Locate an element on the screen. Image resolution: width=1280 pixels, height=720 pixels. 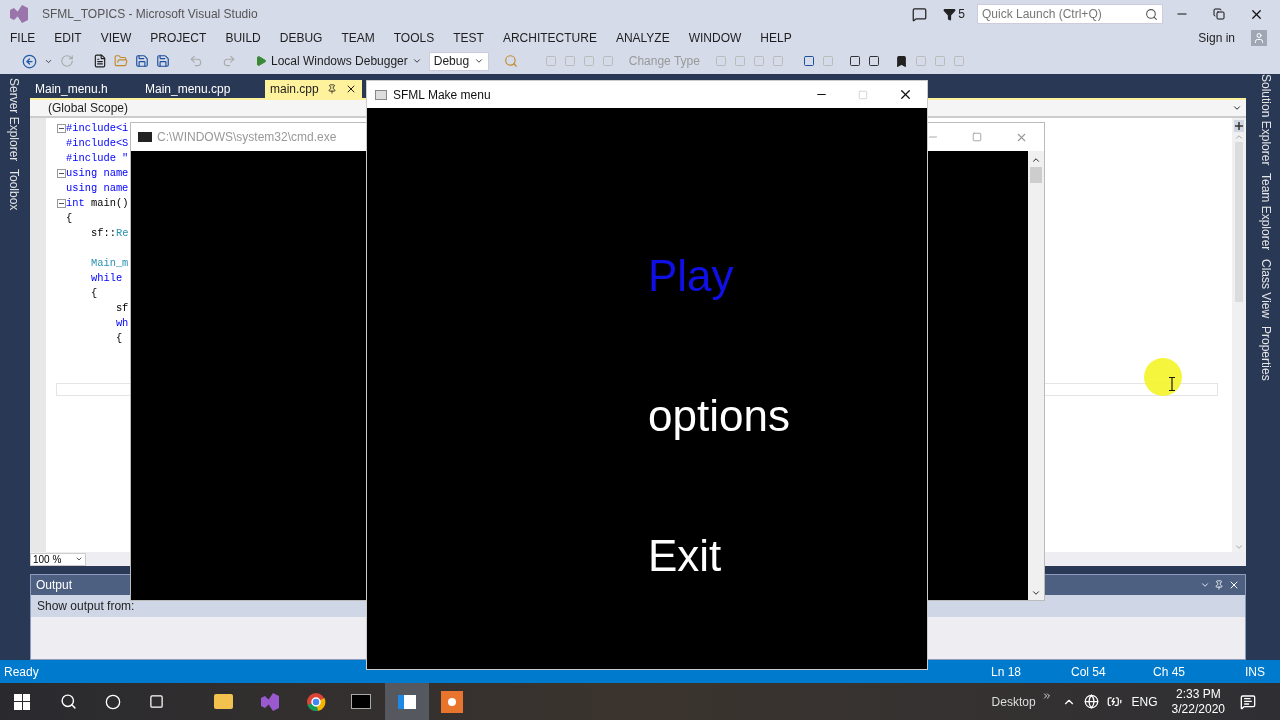
quick-launch-field: Quick Launch (Ctrl+Q) is located at coordinates (1070, 14).